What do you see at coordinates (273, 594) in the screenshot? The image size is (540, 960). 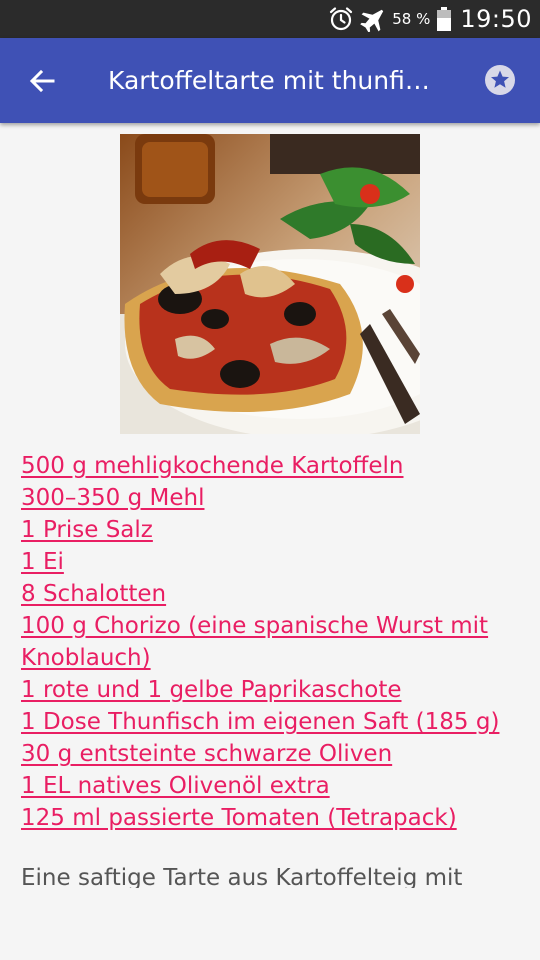 I see `ingredient-link: 8 Schalotten` at bounding box center [273, 594].